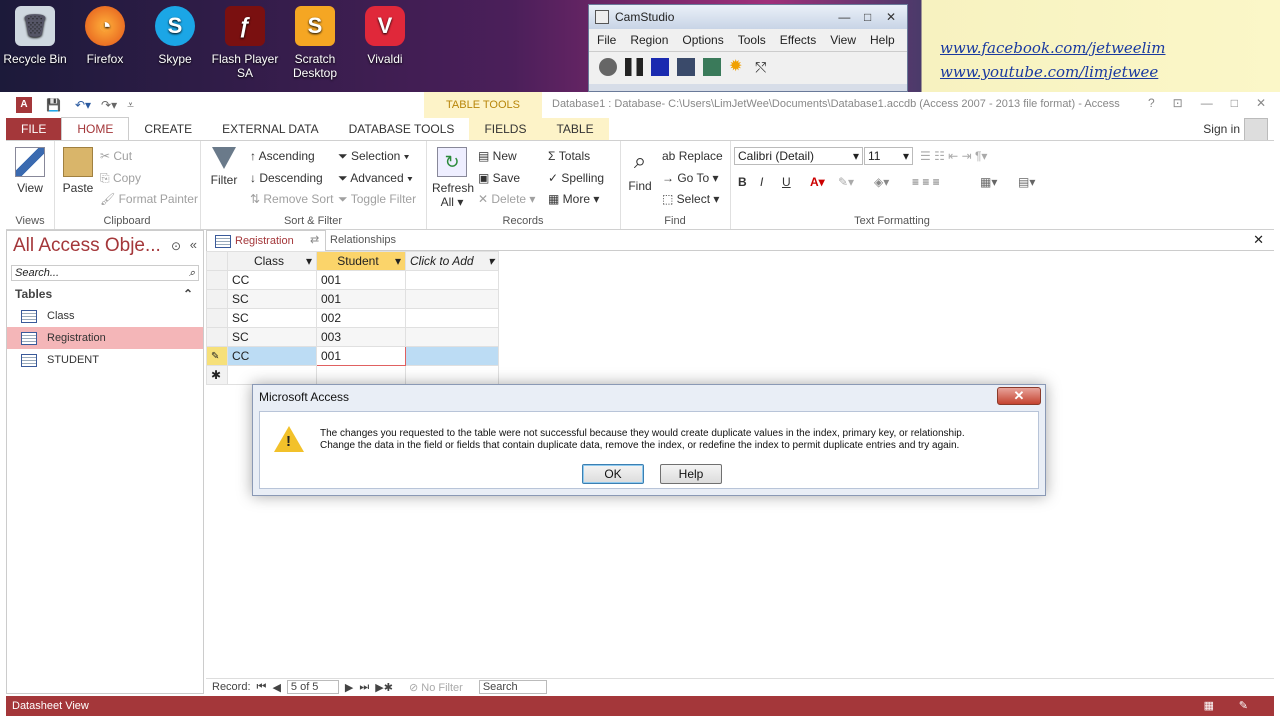 This screenshot has height=720, width=1280. I want to click on tab-database-tools: DATABASE TOOLS, so click(402, 129).